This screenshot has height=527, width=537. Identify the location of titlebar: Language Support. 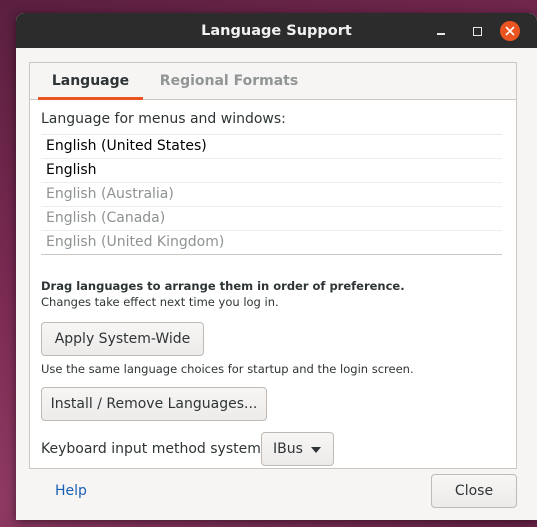
(276, 30).